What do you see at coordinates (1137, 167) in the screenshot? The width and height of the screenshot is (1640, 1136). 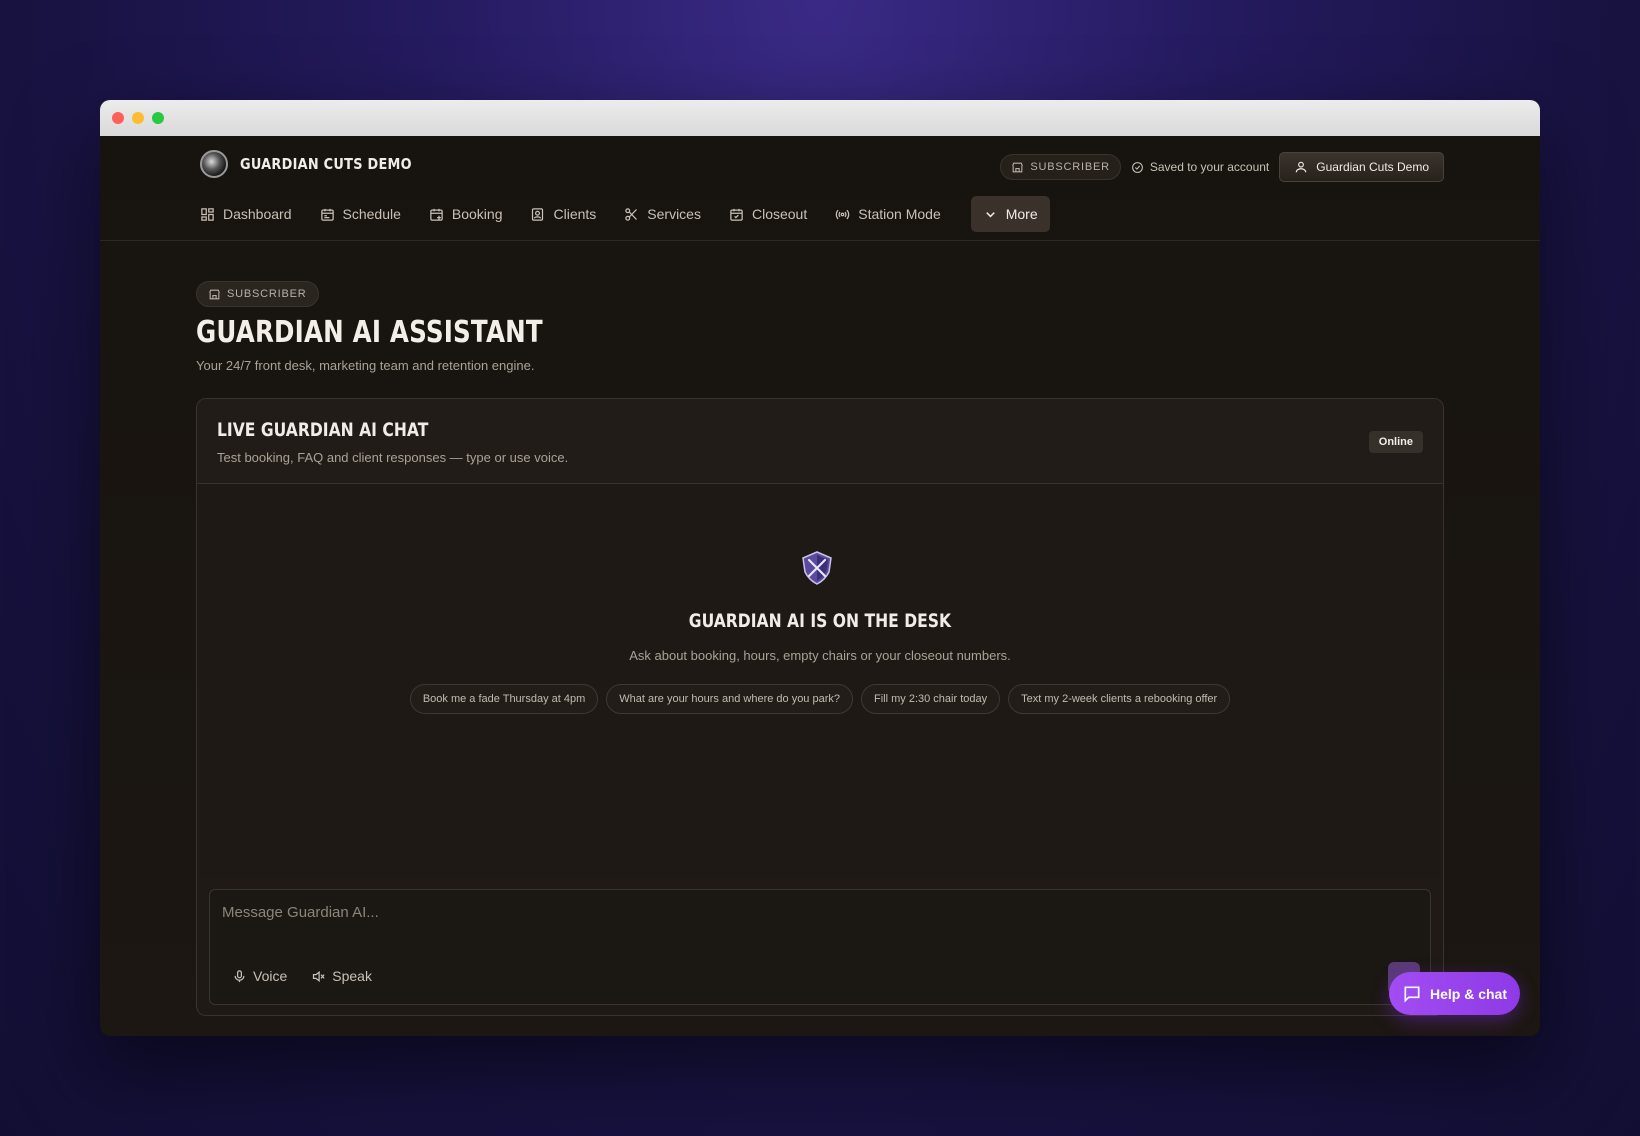 I see `check-circle-icon` at bounding box center [1137, 167].